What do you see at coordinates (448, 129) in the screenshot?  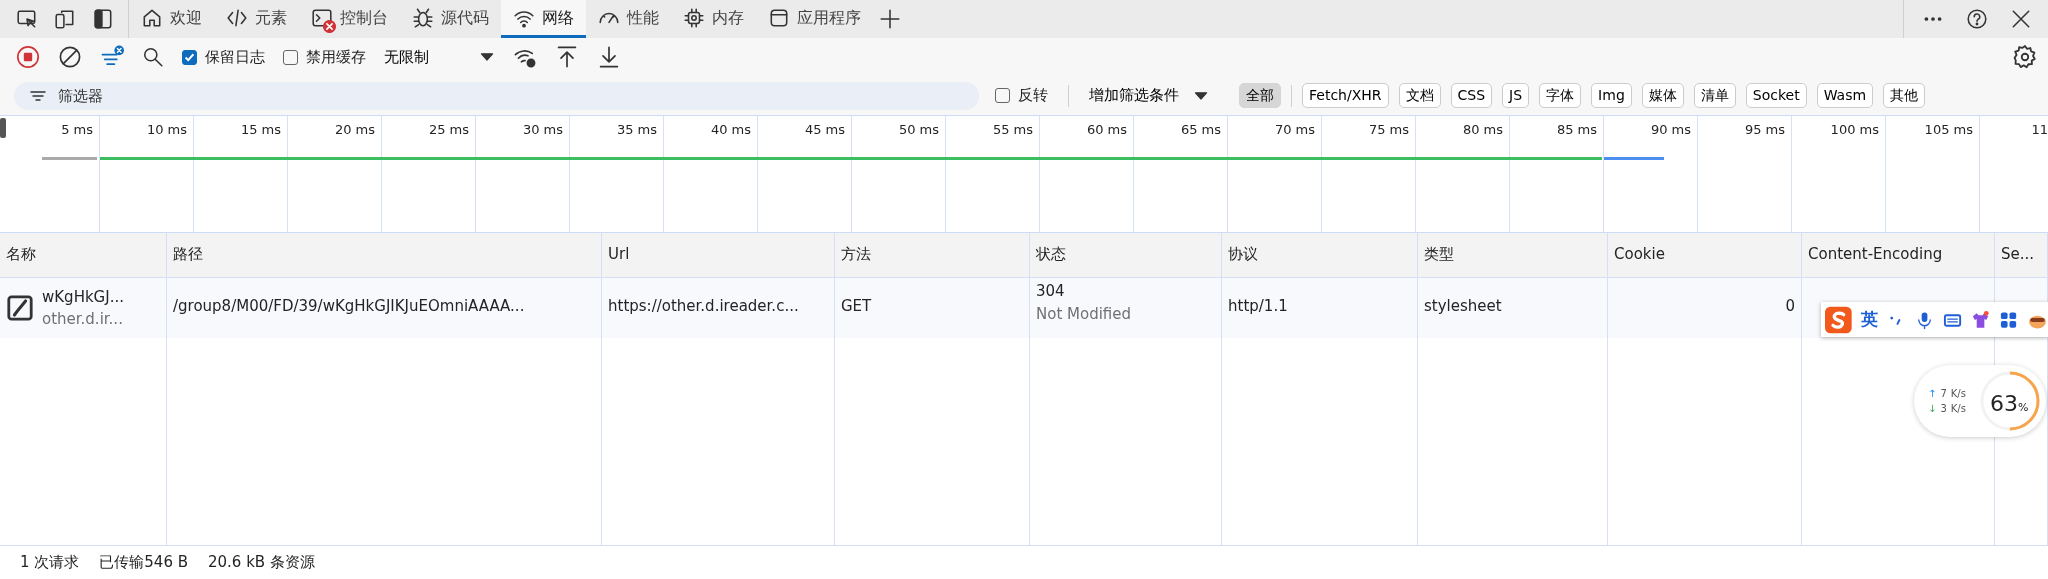 I see `time-tick: 25 ms` at bounding box center [448, 129].